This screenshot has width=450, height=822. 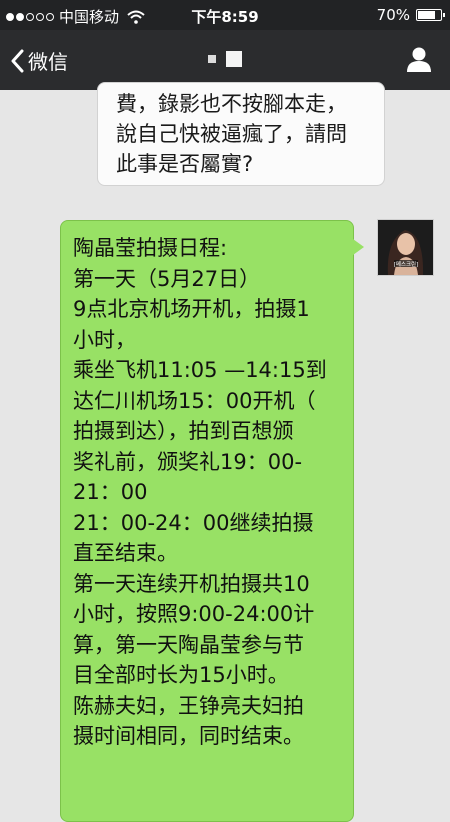 I want to click on avatar-photo: [메스크린], so click(x=405, y=247).